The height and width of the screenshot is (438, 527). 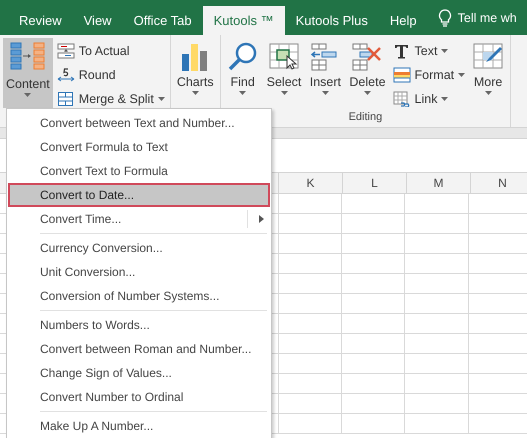 I want to click on ribbon-tab: Help, so click(x=403, y=20).